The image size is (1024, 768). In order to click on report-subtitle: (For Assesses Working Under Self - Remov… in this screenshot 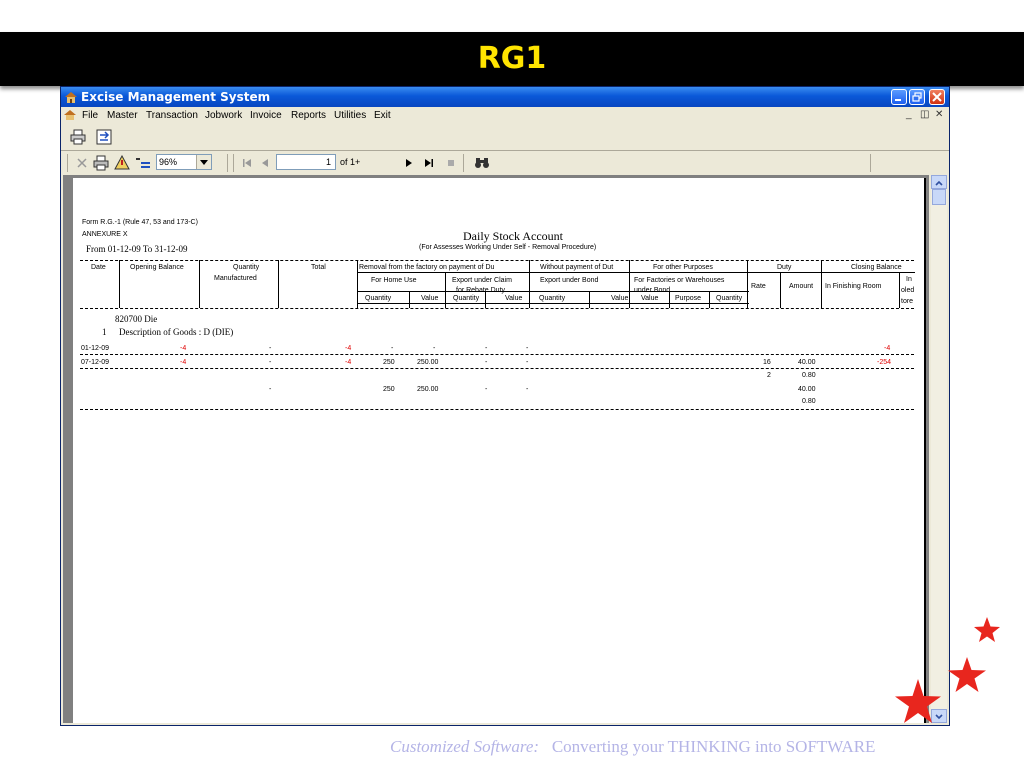, I will do `click(508, 247)`.